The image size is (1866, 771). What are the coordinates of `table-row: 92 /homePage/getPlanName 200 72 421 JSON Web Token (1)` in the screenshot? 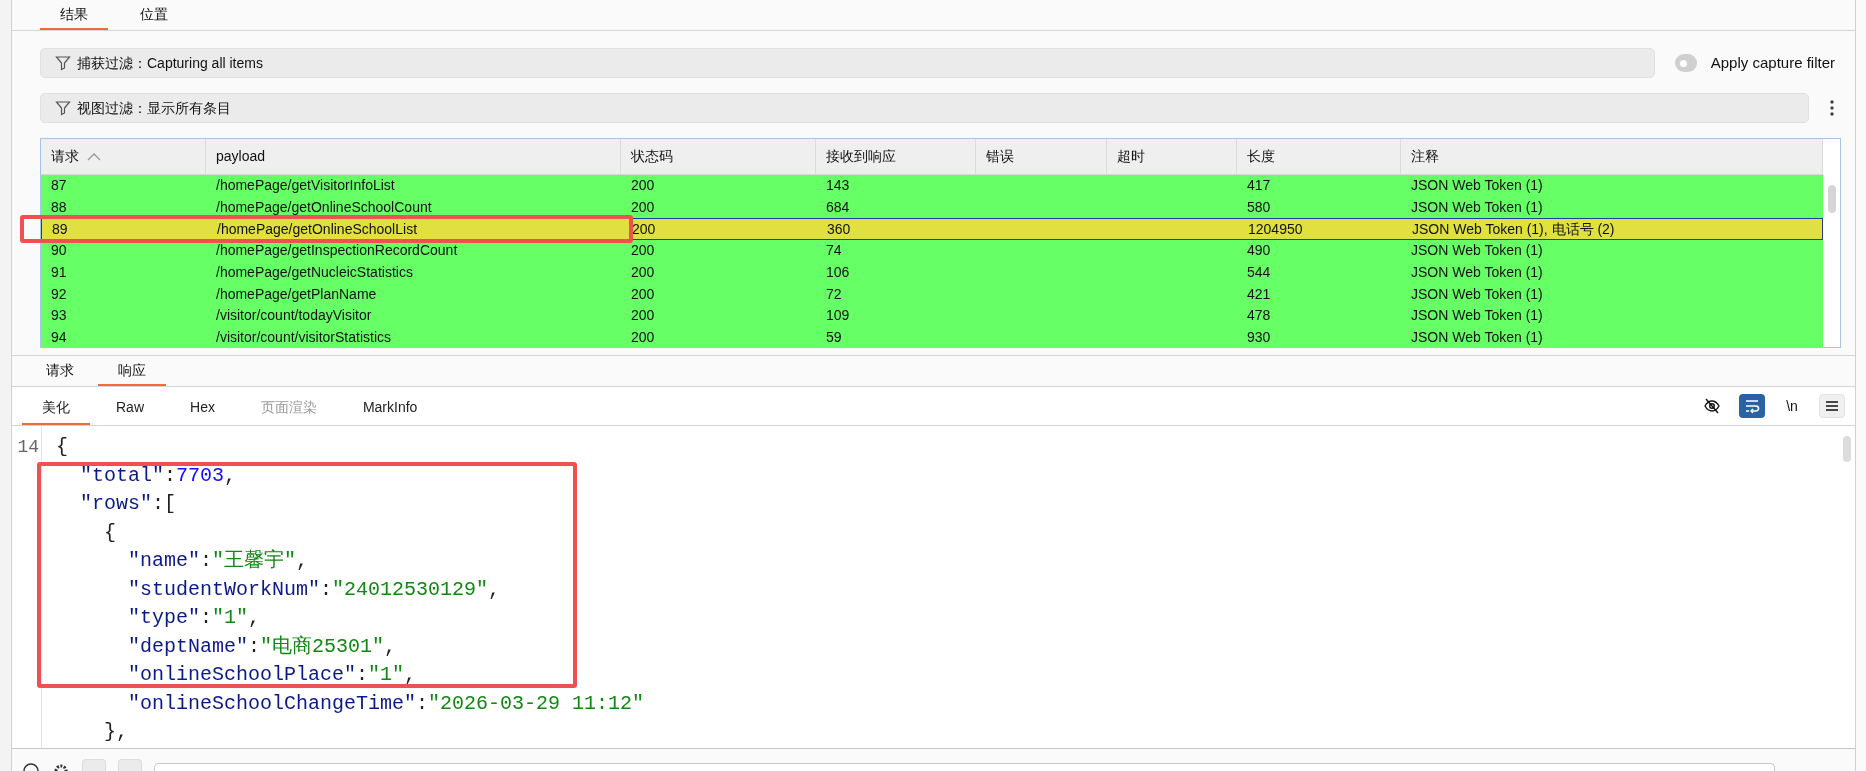 It's located at (932, 294).